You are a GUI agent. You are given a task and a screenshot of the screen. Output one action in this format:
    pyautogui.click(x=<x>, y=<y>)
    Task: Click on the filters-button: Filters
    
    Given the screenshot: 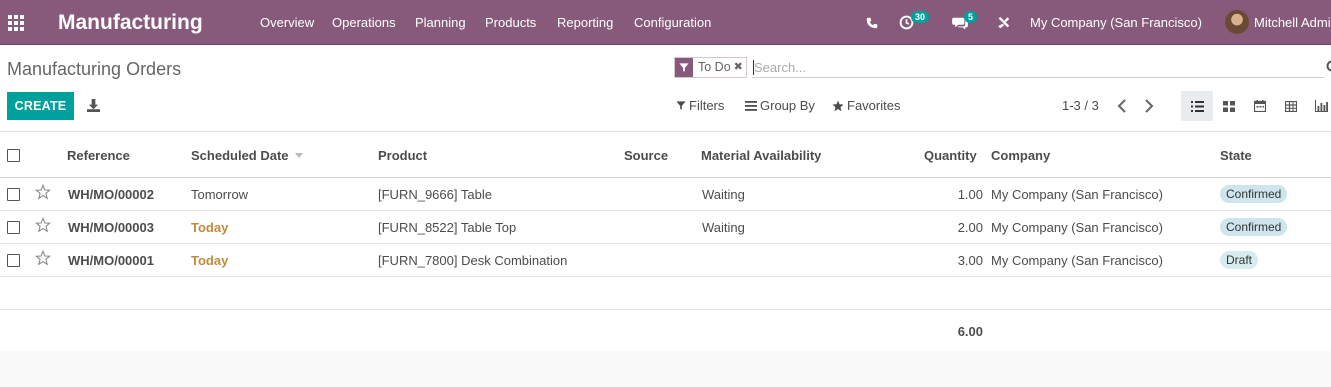 What is the action you would take?
    pyautogui.click(x=700, y=105)
    